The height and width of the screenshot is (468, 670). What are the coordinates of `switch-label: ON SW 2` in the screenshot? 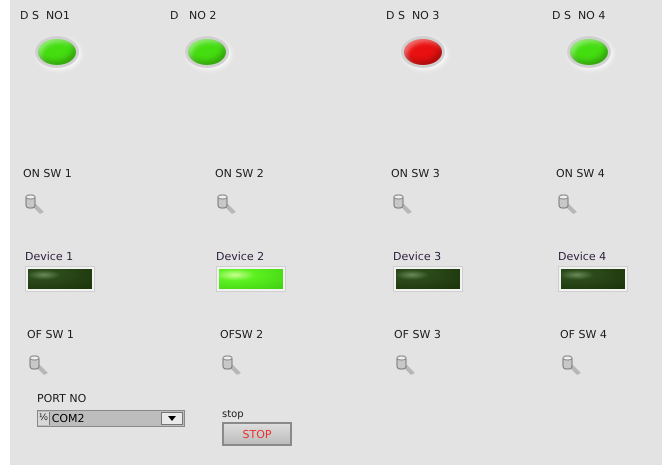 It's located at (239, 173).